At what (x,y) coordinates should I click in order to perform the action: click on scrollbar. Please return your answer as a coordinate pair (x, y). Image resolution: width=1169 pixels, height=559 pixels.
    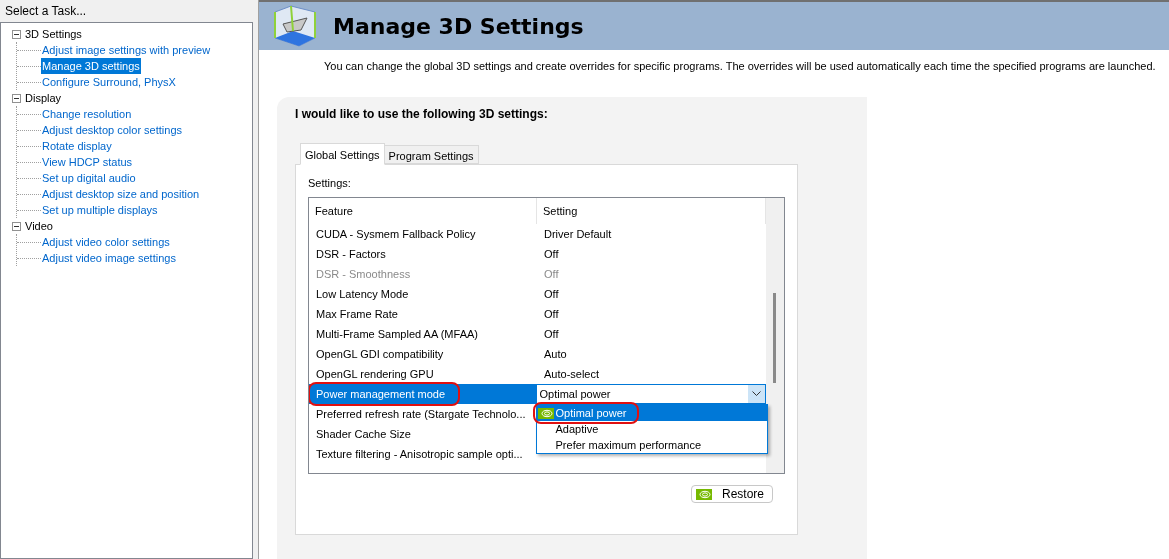
    Looking at the image, I should click on (775, 335).